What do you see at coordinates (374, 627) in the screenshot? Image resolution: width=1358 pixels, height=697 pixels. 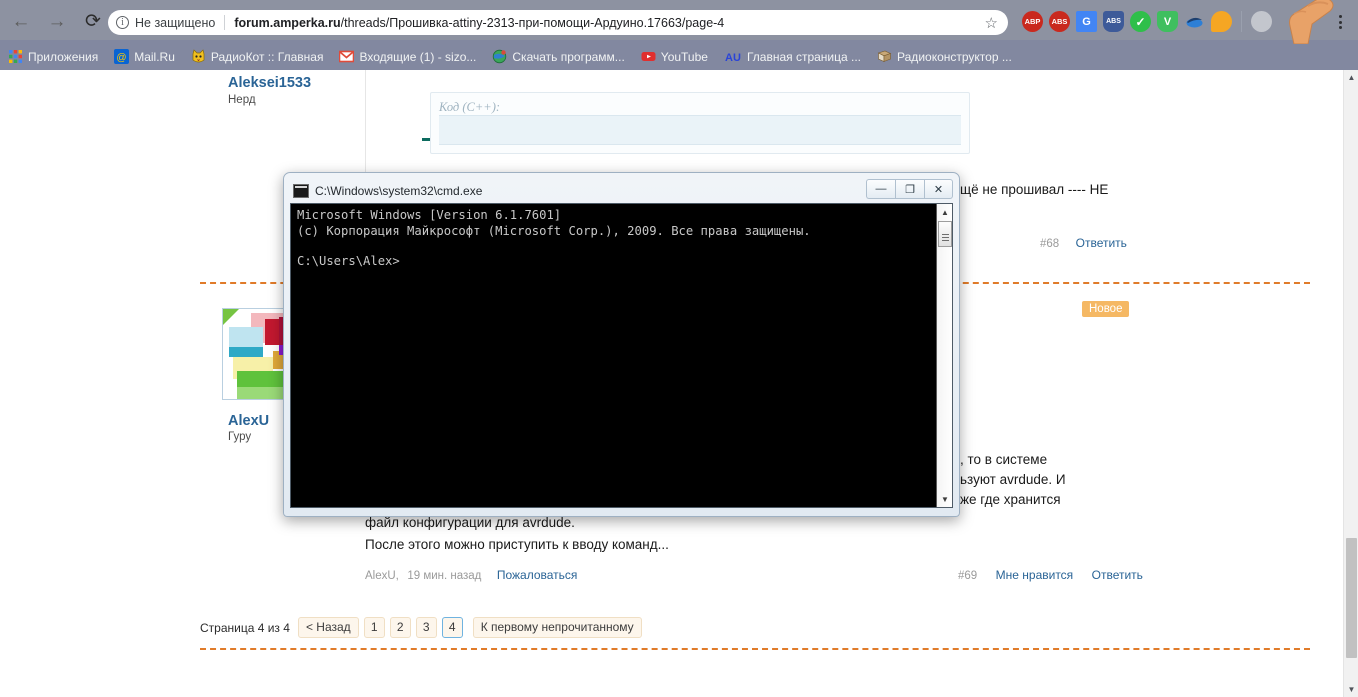 I see `pagination-page-1: 1` at bounding box center [374, 627].